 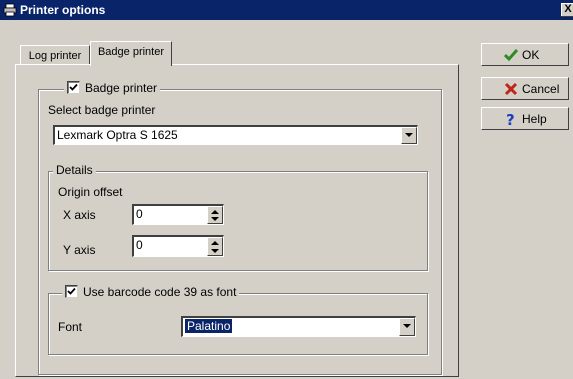 I want to click on title-bar: Printer options X, so click(x=286, y=10).